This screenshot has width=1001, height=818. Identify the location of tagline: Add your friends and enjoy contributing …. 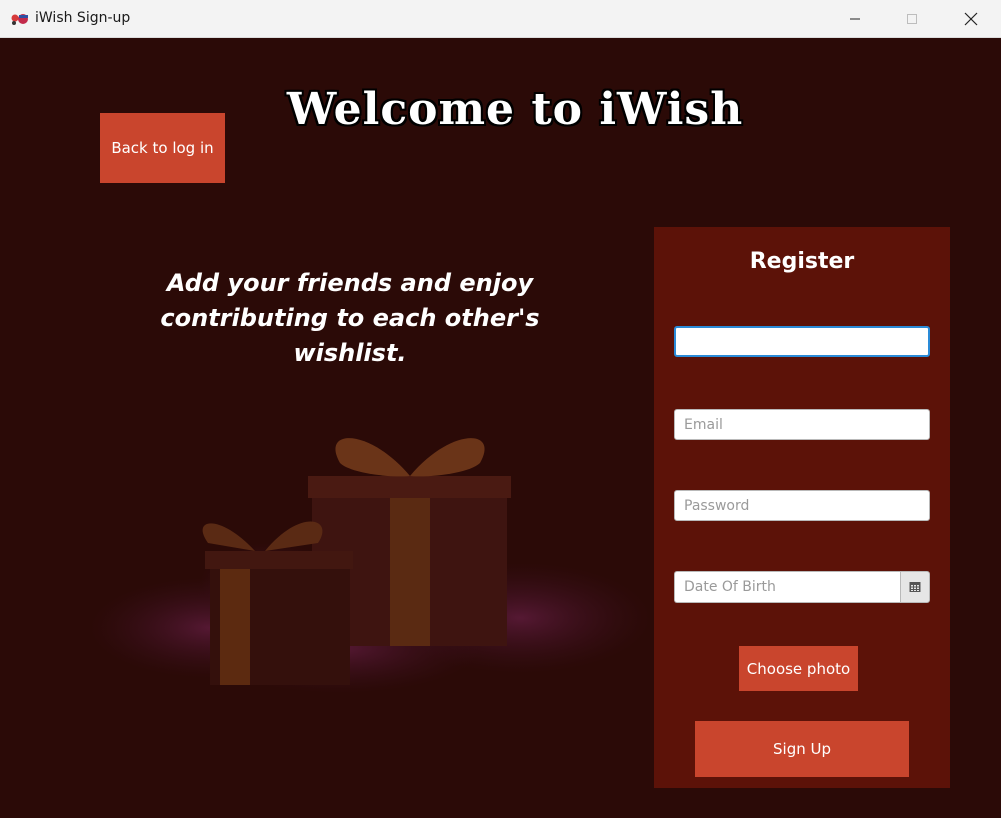
(350, 318).